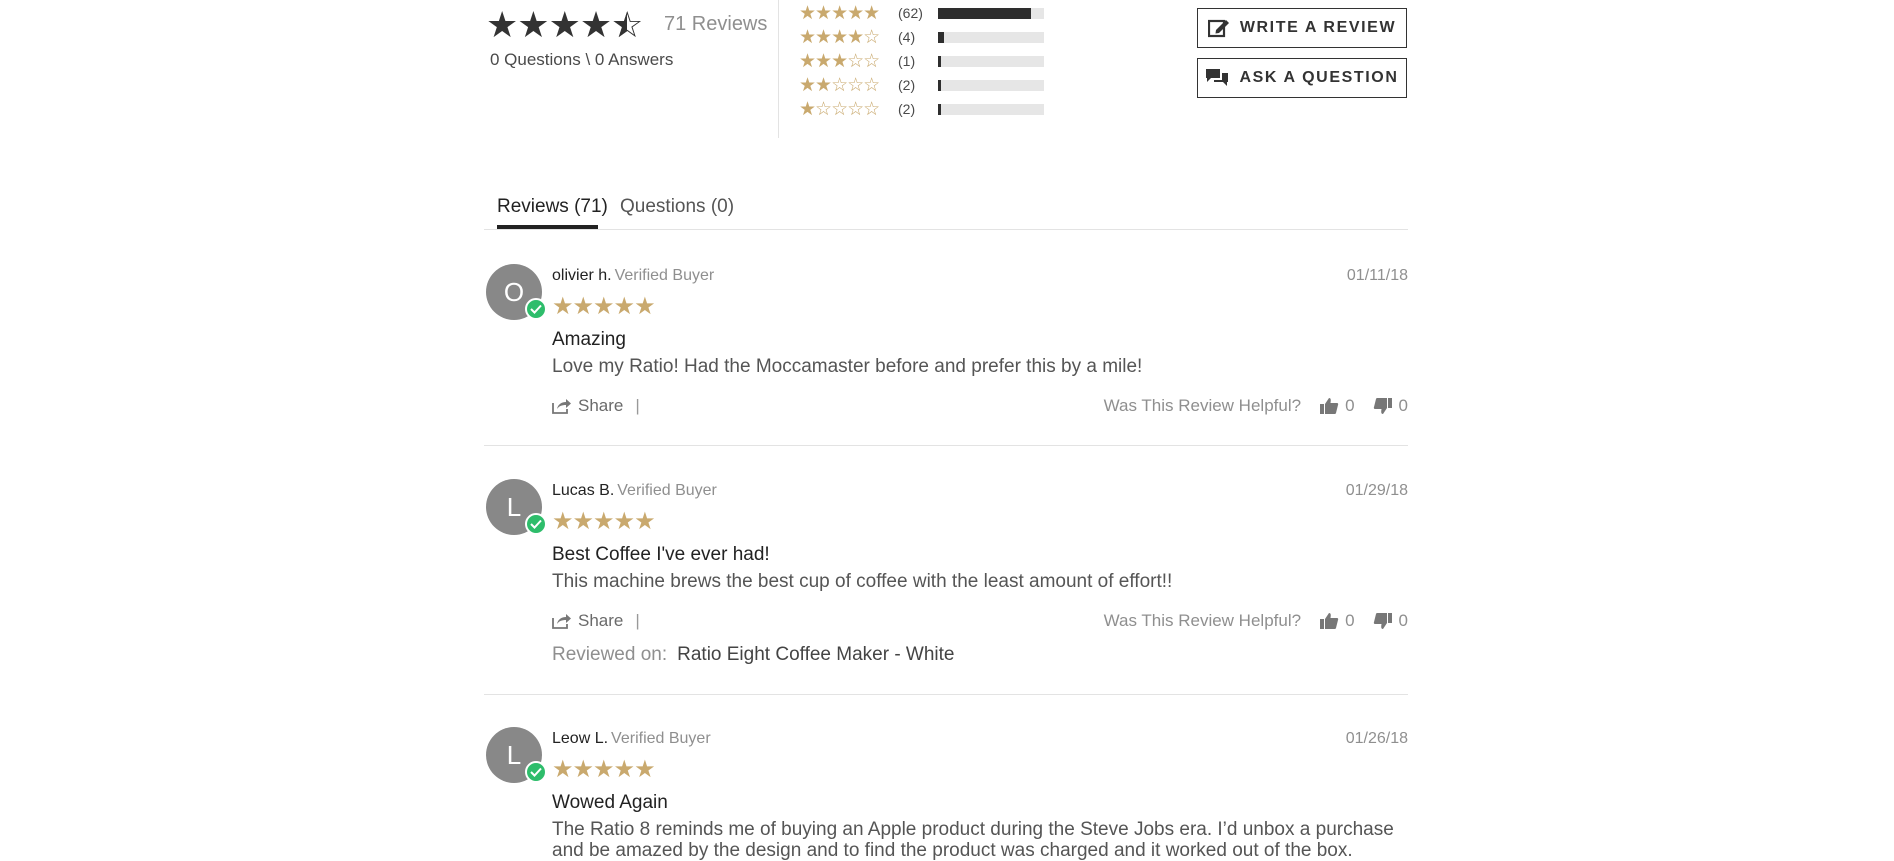 This screenshot has height=861, width=1894. I want to click on two-stars-icon: ★★☆☆☆, so click(839, 85).